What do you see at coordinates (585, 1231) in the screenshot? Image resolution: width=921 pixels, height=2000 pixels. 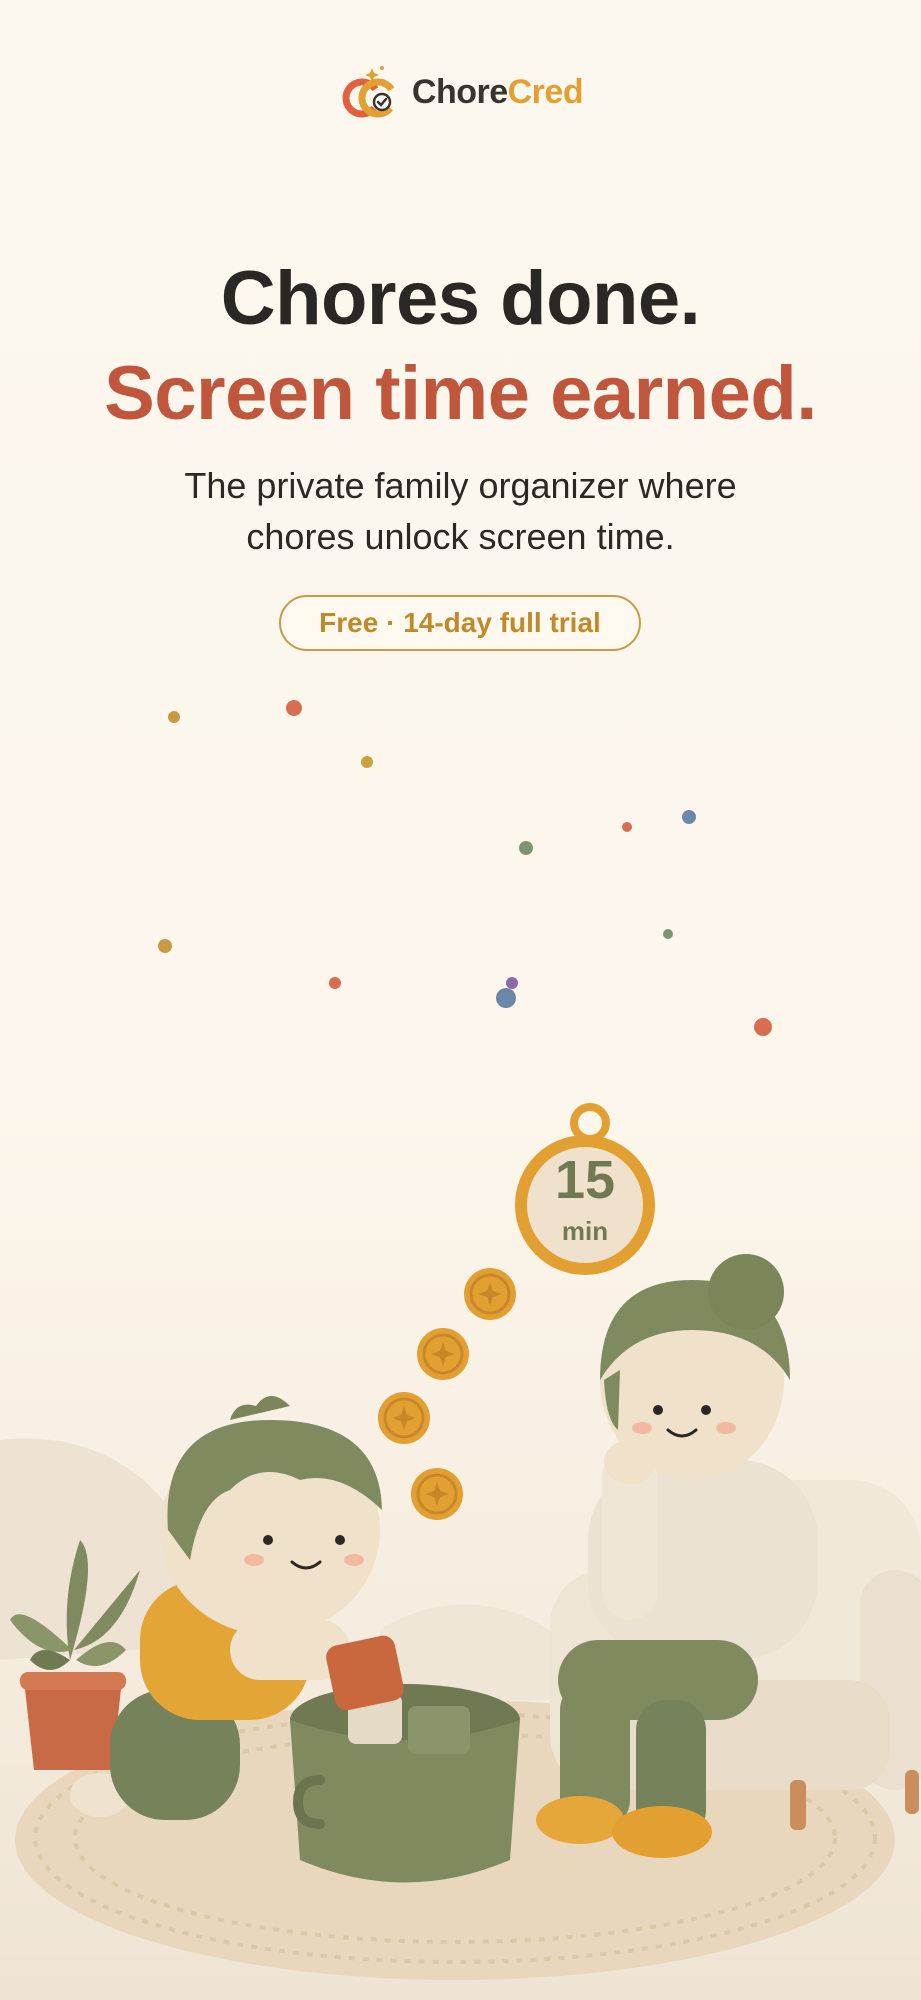 I see `timer-unit: min` at bounding box center [585, 1231].